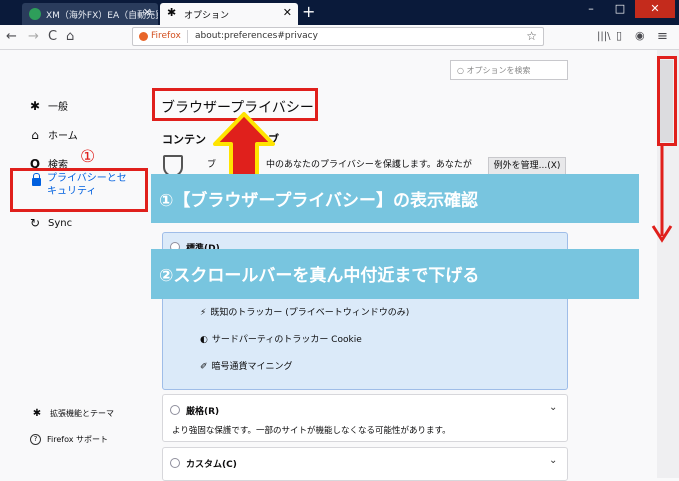 The image size is (679, 481). What do you see at coordinates (72, 191) in the screenshot?
I see `sidebar-item-label-line2: キュリティ` at bounding box center [72, 191].